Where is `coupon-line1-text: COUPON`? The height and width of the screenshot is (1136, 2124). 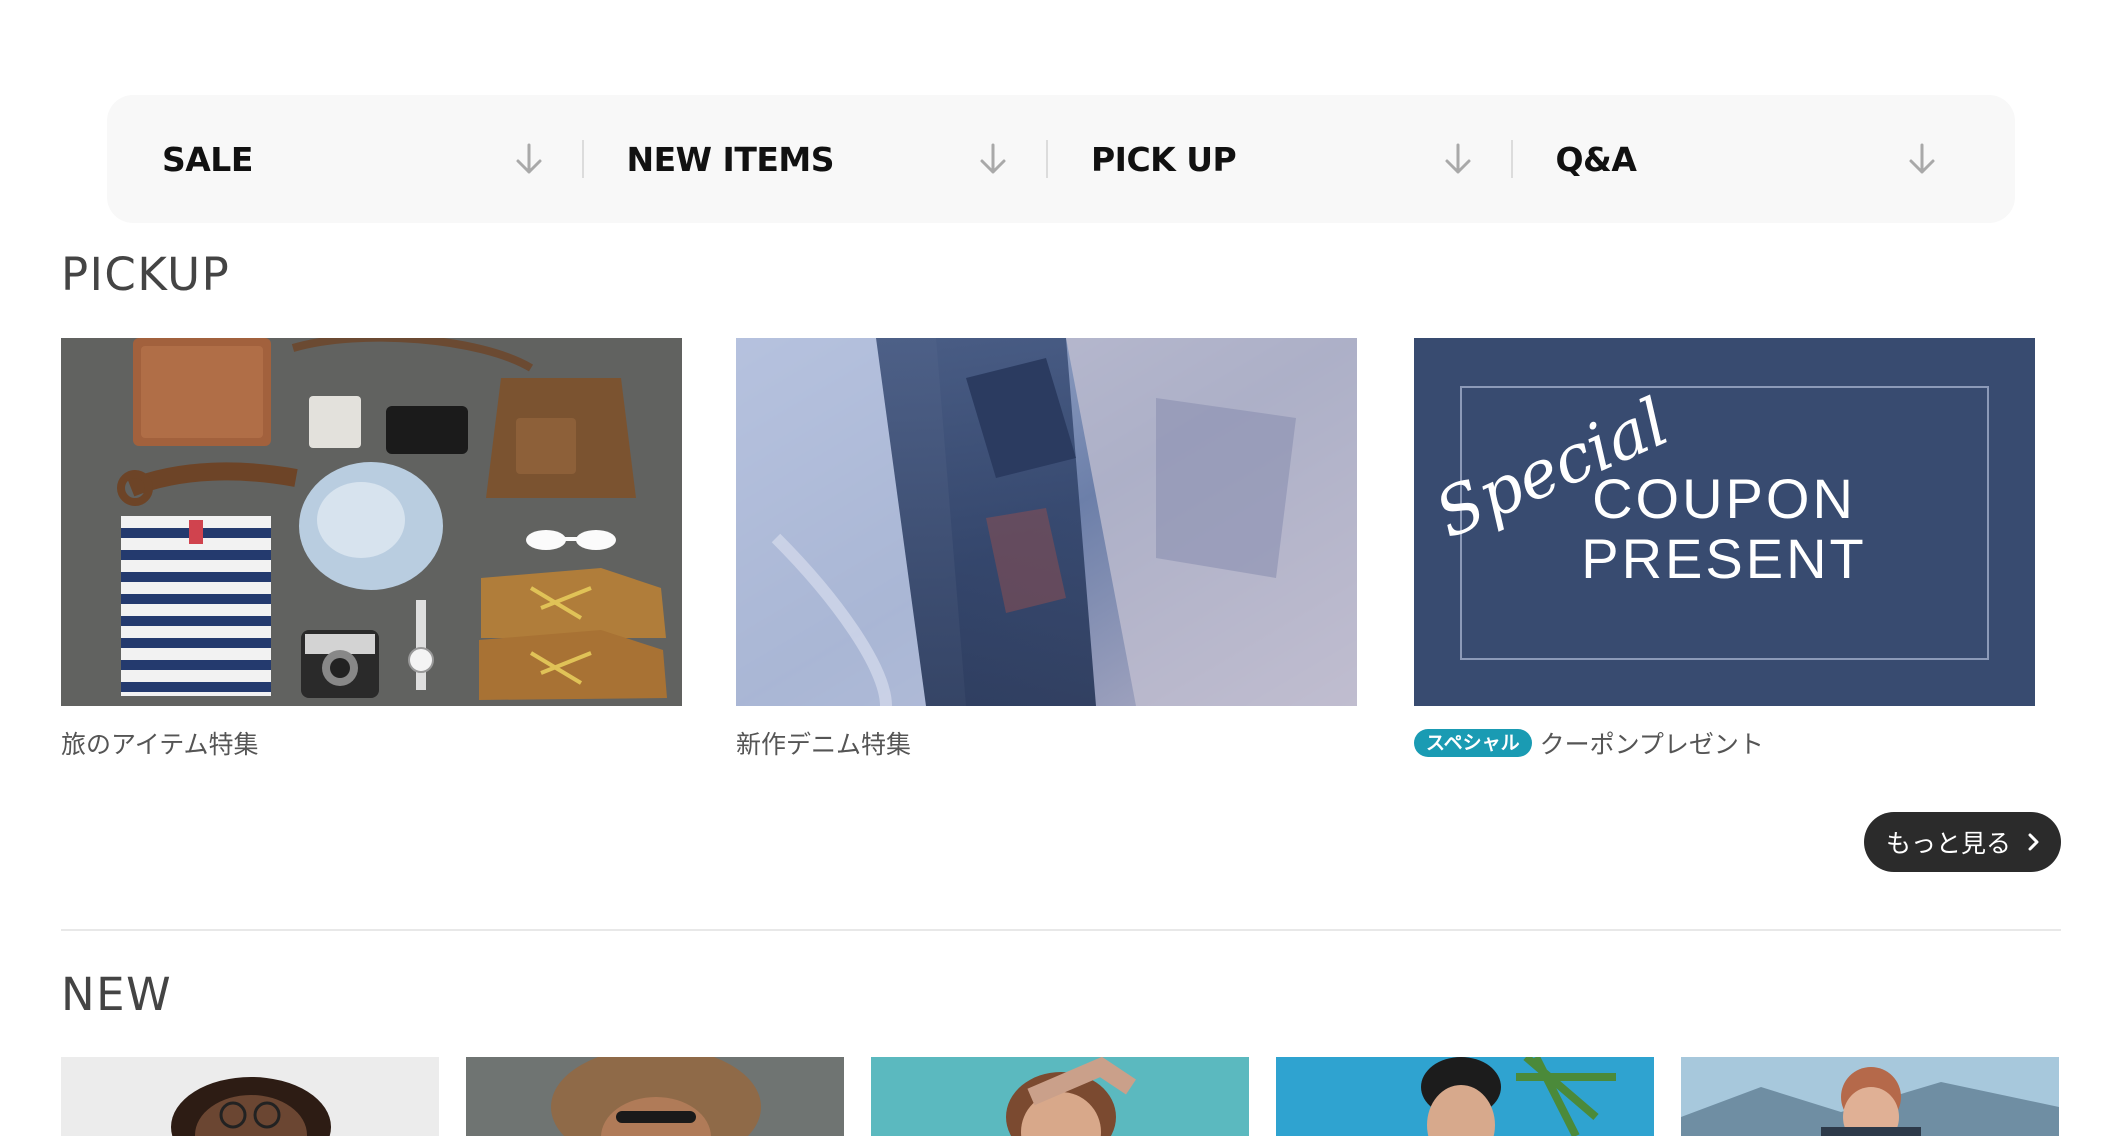 coupon-line1-text: COUPON is located at coordinates (1724, 498).